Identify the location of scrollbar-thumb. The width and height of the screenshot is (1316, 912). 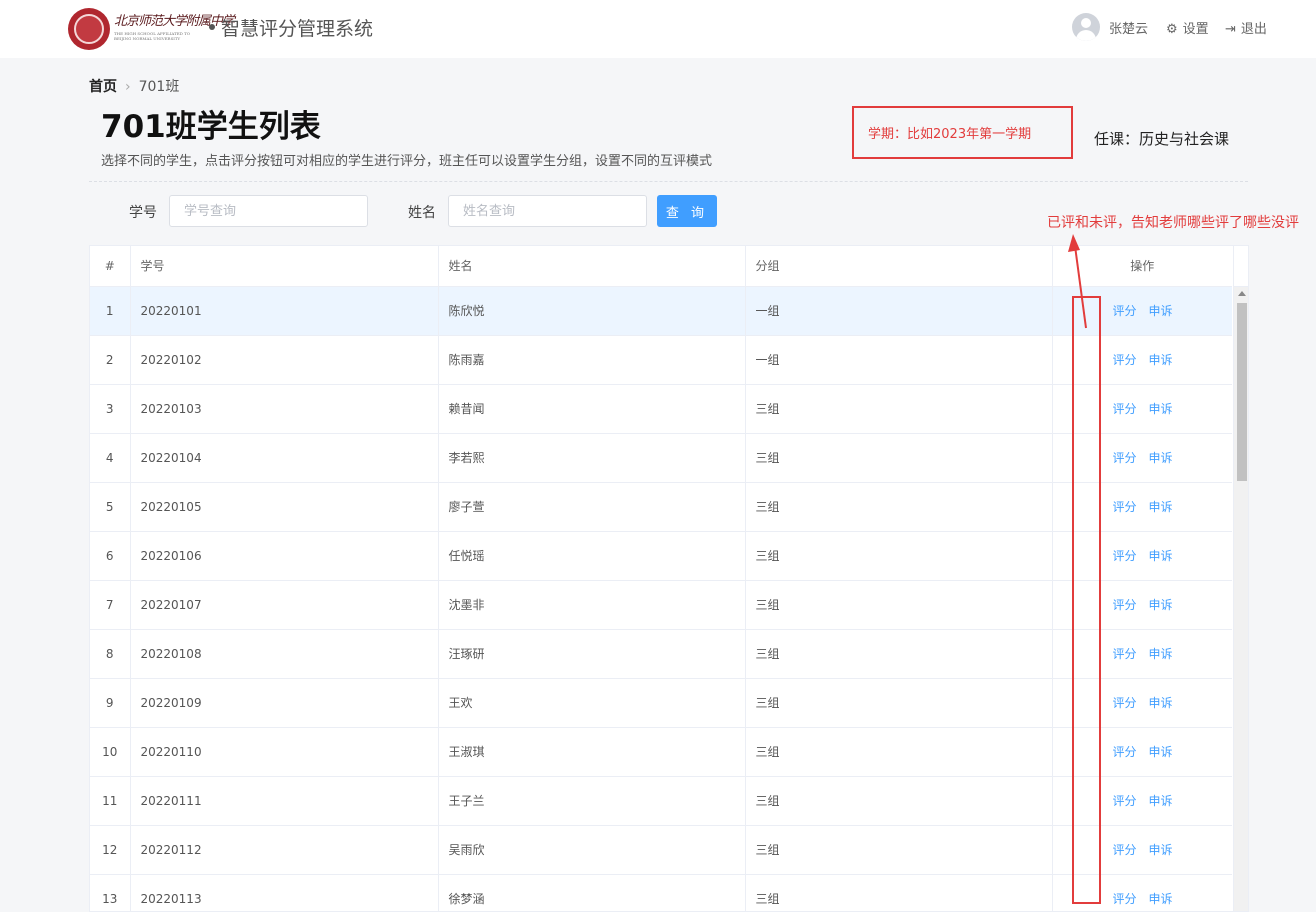
(1242, 392).